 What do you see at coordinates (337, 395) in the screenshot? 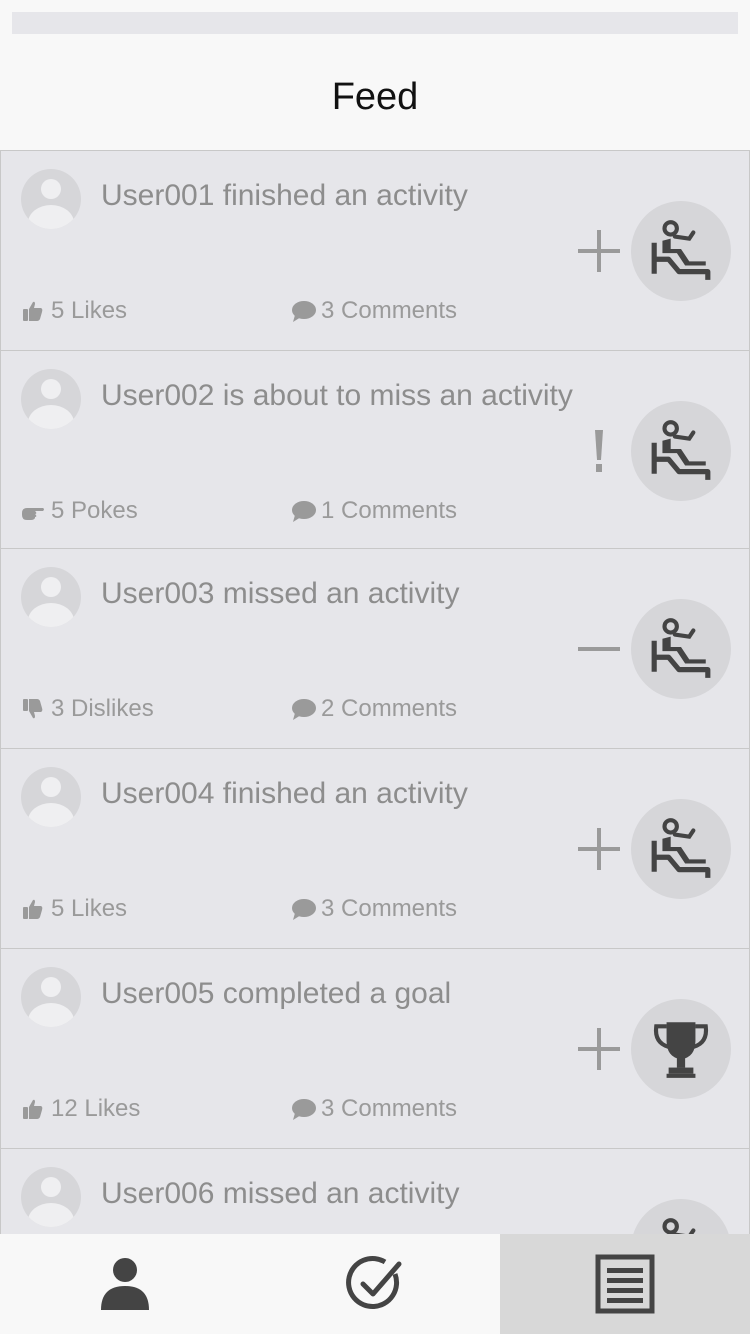
I see `feed-item-headline: User002 is about to miss an activity` at bounding box center [337, 395].